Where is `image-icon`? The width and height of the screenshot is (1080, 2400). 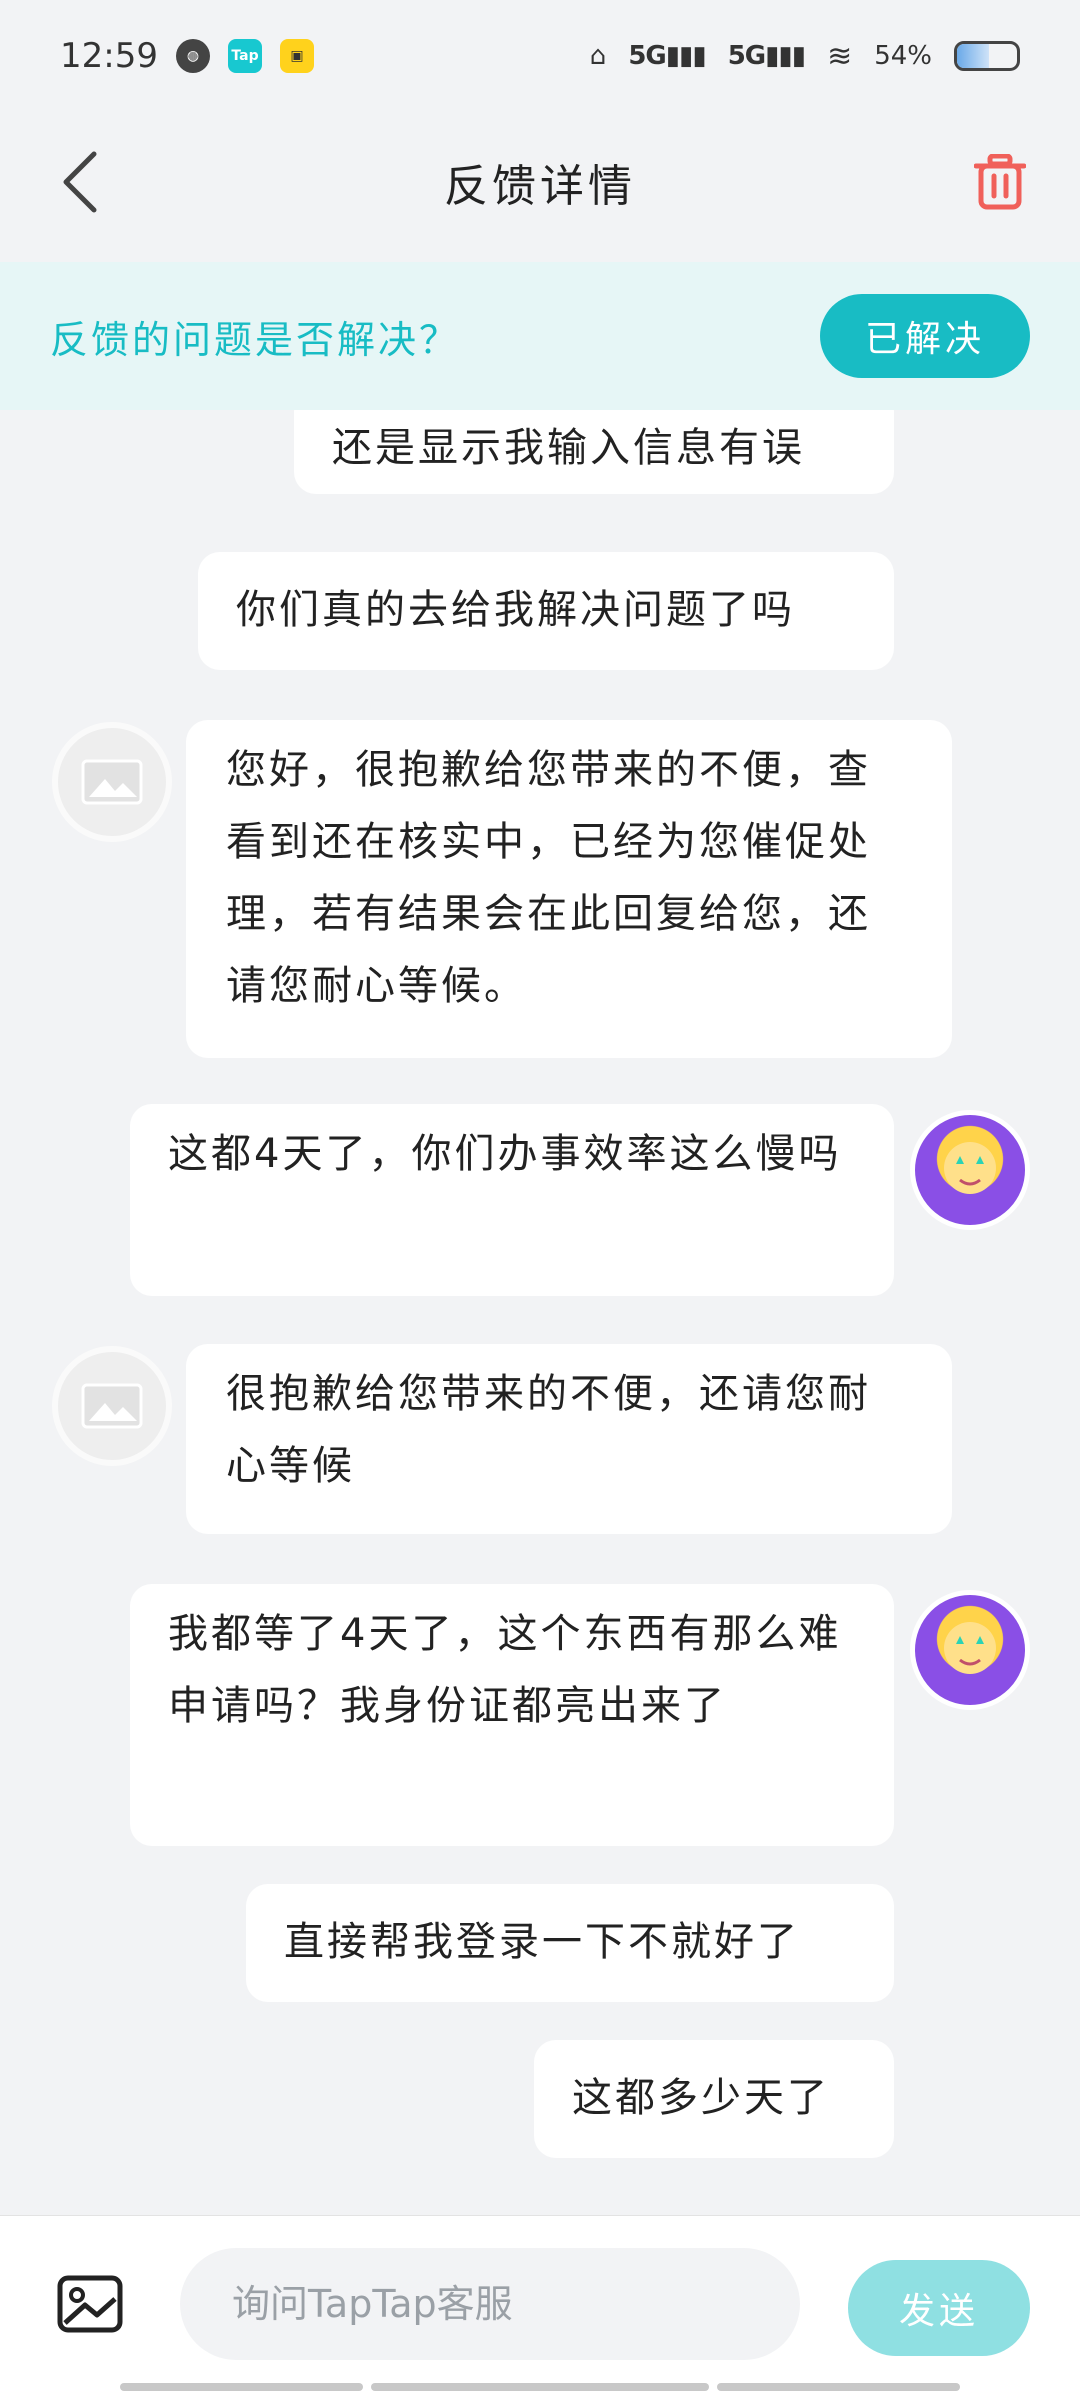
image-icon is located at coordinates (90, 2304).